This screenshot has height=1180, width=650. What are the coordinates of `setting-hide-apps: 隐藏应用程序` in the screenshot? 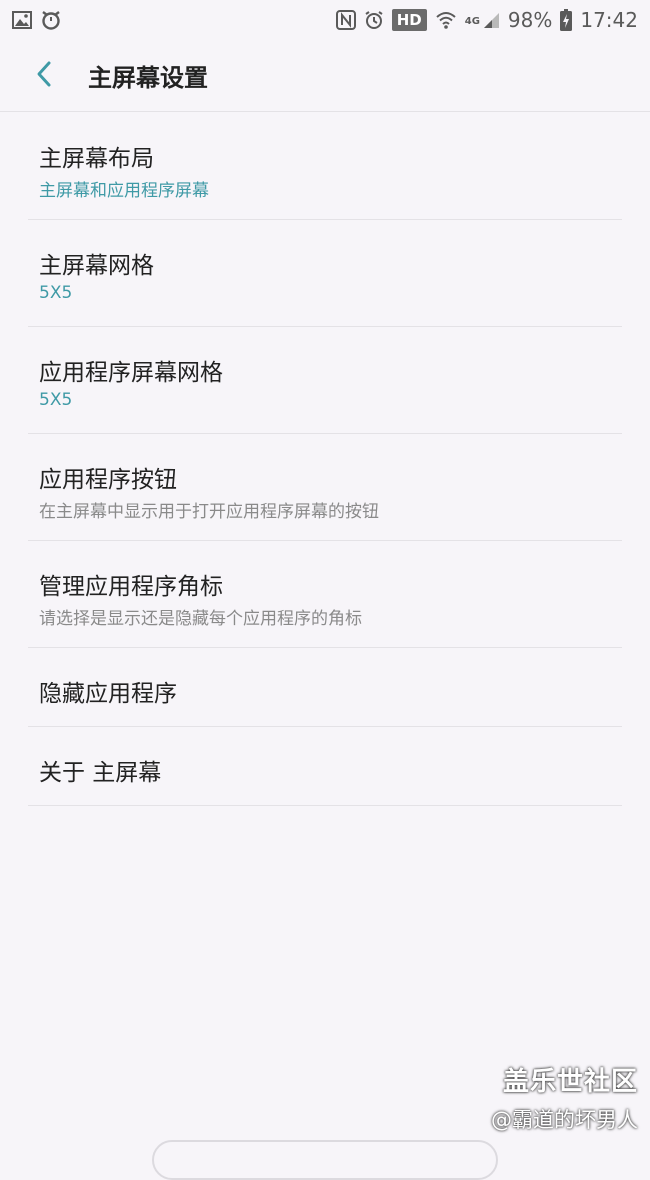 It's located at (325, 687).